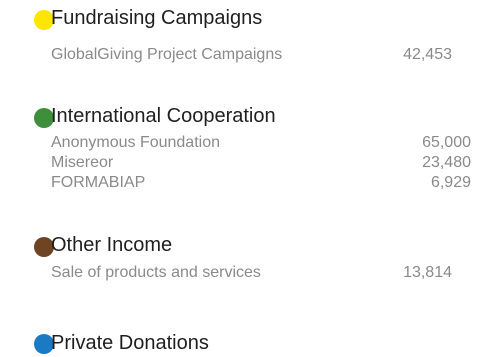 The image size is (477, 357). Describe the element at coordinates (446, 162) in the screenshot. I see `item-value: 23,480` at that location.